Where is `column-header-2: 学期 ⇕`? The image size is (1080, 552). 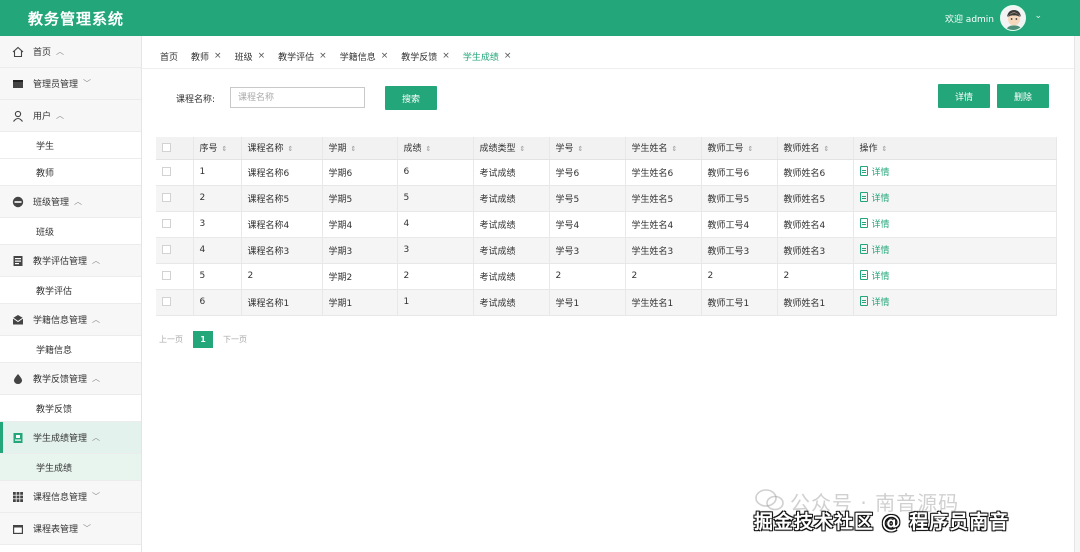
column-header-2: 学期 ⇕ is located at coordinates (360, 148).